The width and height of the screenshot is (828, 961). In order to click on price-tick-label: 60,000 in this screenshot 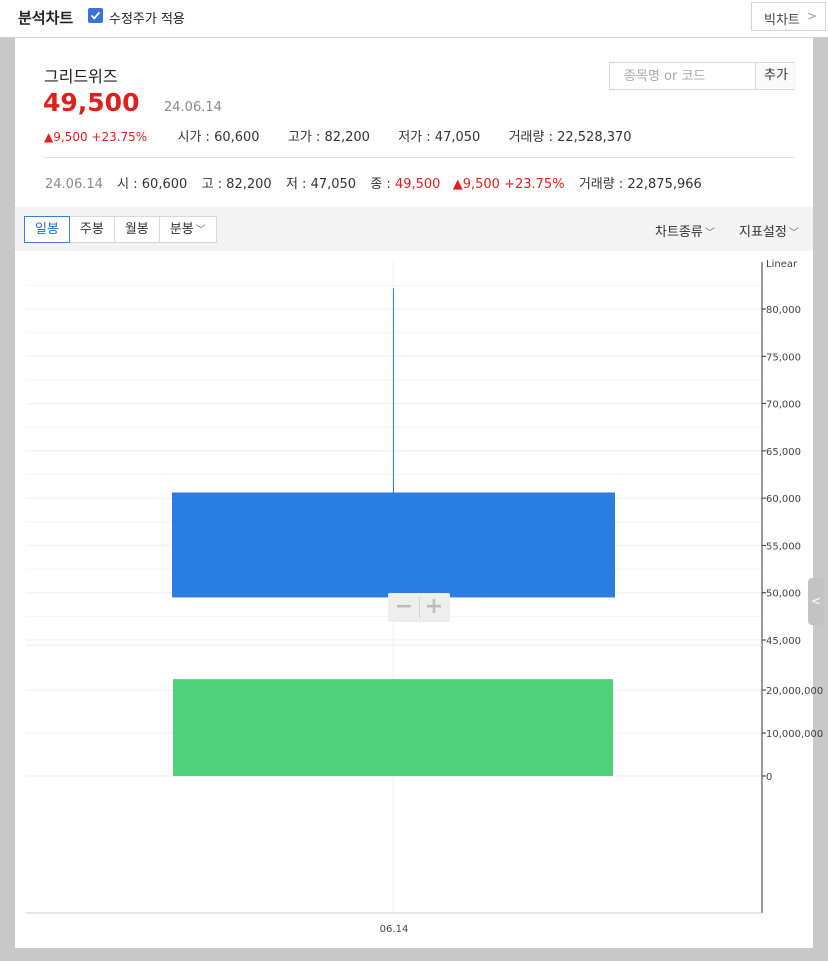, I will do `click(783, 499)`.